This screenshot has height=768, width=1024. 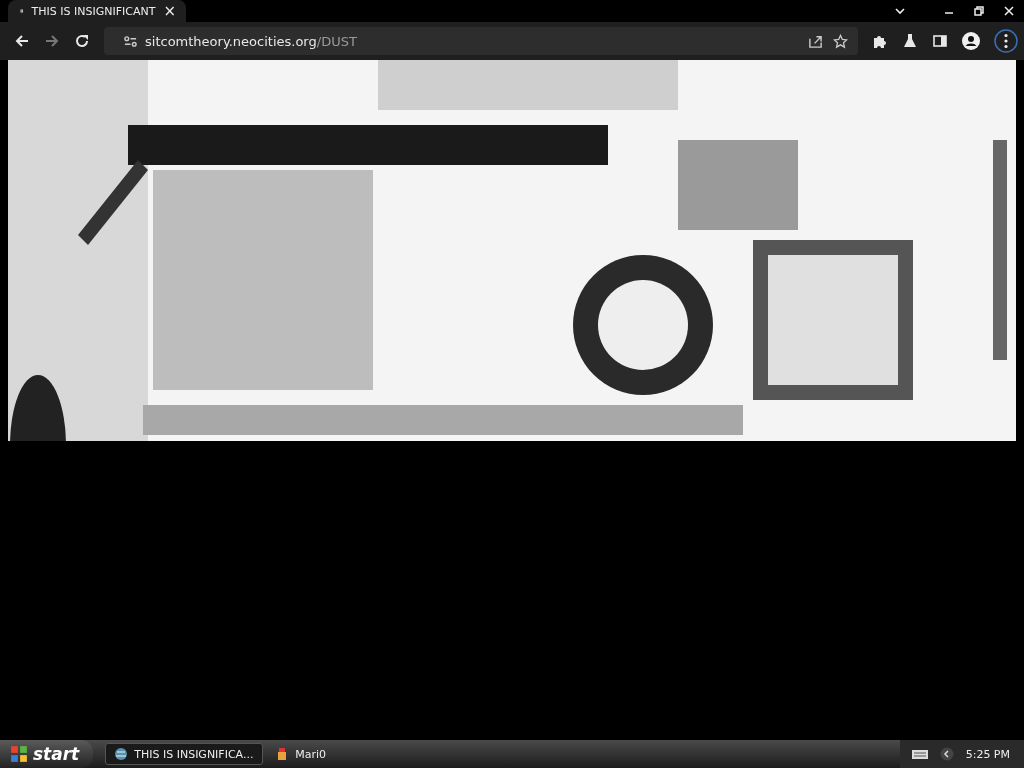 I want to click on globe-icon, so click(x=121, y=754).